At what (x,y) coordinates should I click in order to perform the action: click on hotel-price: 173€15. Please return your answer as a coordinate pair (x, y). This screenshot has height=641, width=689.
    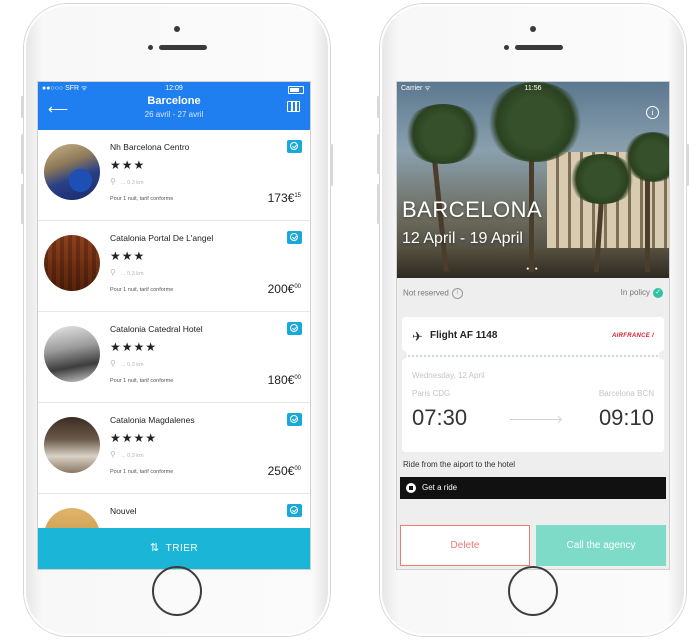
    Looking at the image, I should click on (284, 198).